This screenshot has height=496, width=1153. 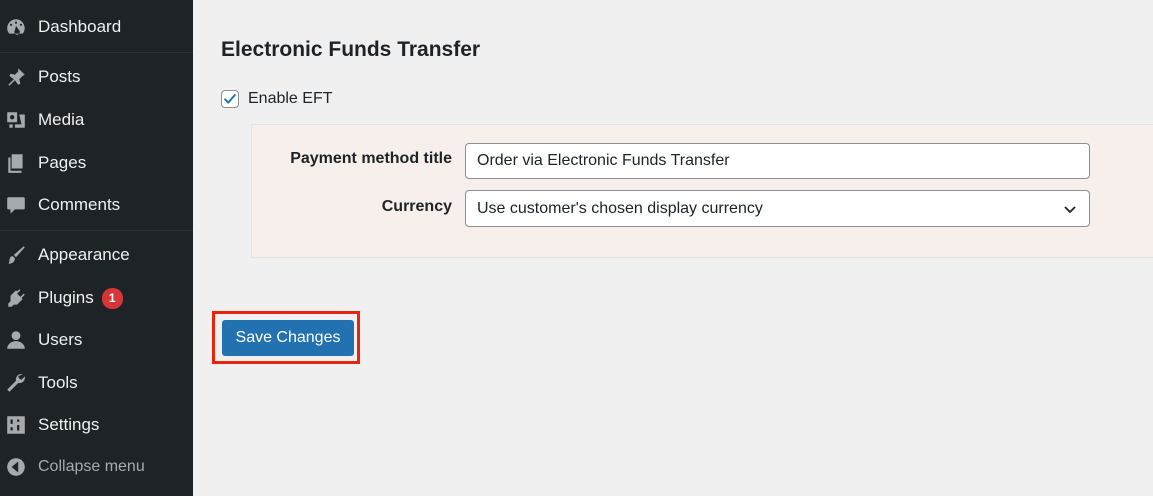 I want to click on page-title: Electronic Funds Transfer, so click(x=351, y=49).